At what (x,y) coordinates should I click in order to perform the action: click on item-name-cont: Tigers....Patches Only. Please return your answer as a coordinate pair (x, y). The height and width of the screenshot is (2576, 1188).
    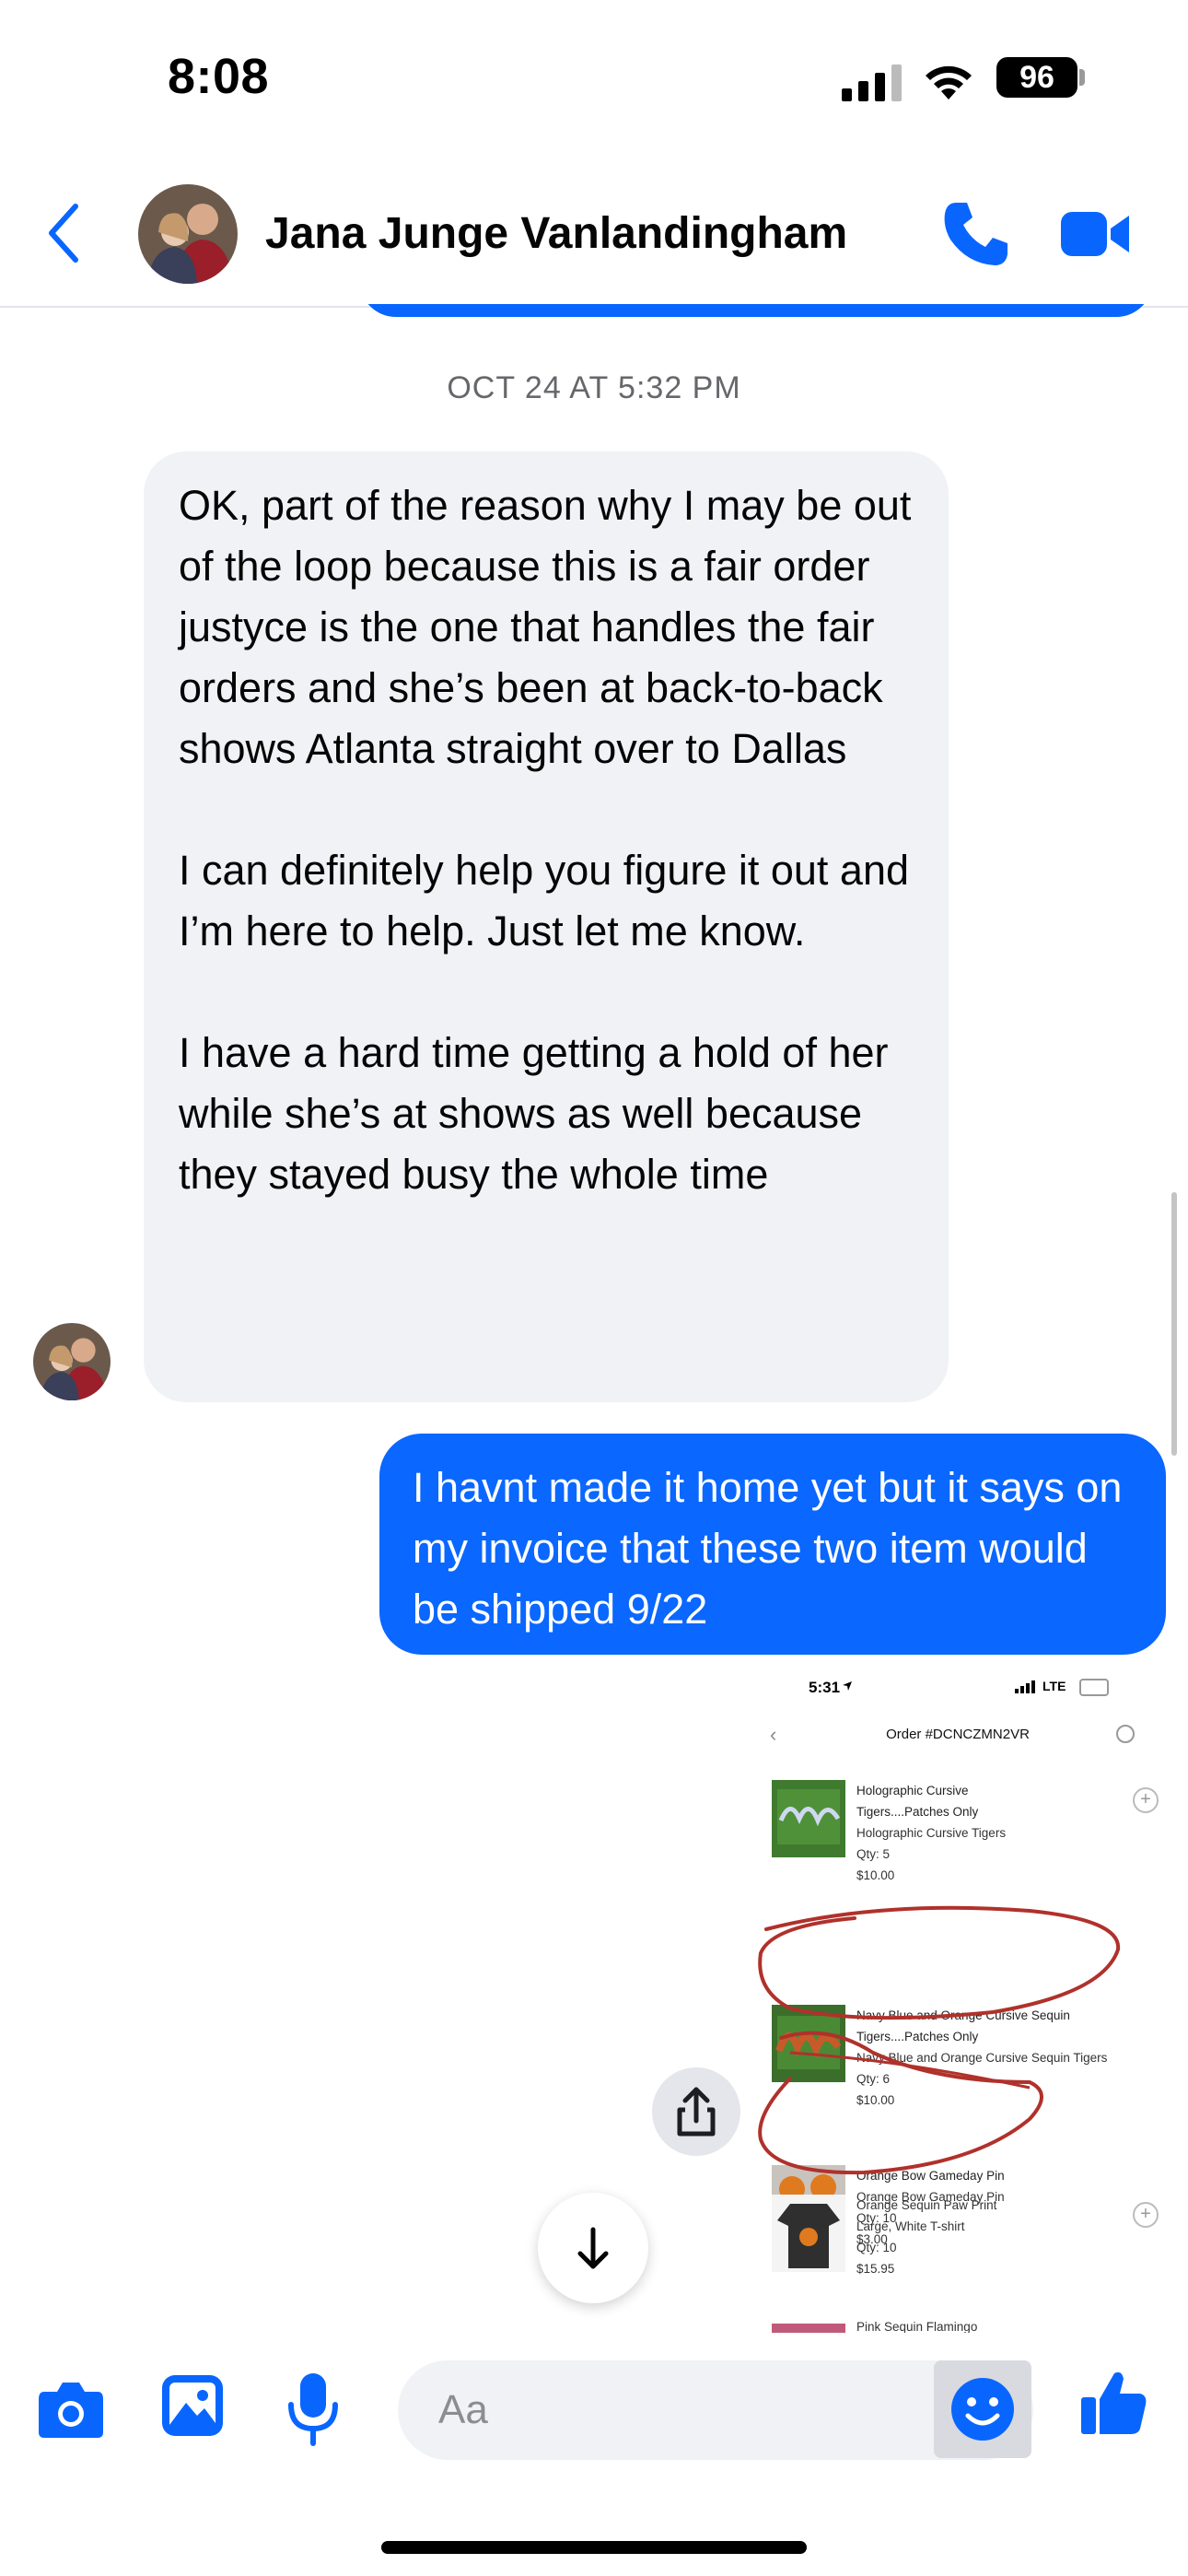
    Looking at the image, I should click on (917, 1812).